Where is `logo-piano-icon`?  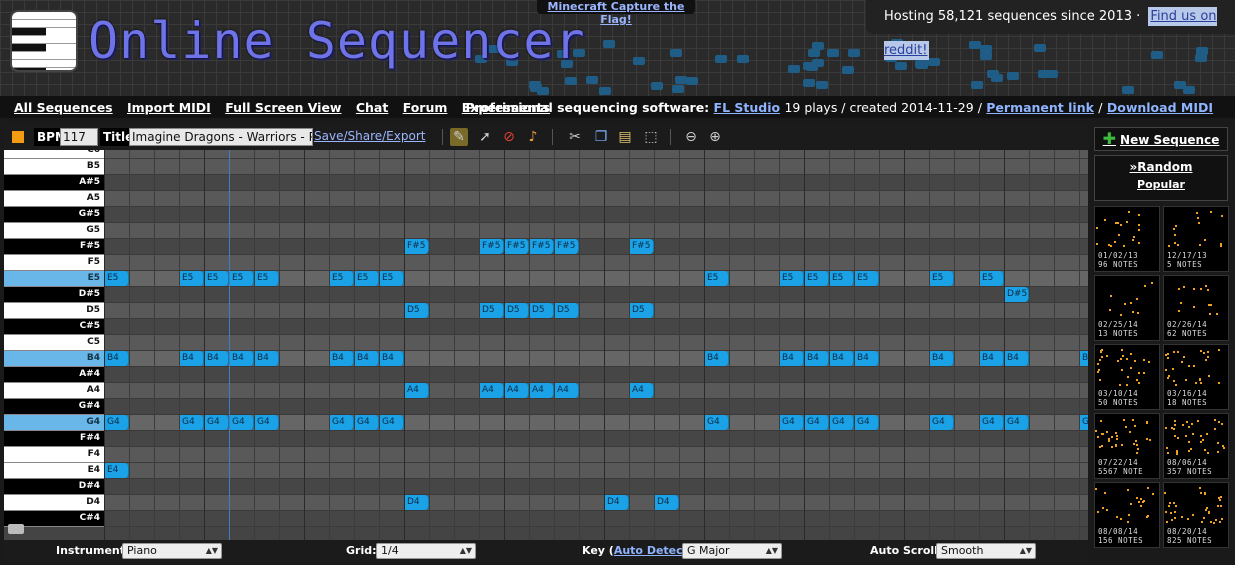 logo-piano-icon is located at coordinates (44, 41).